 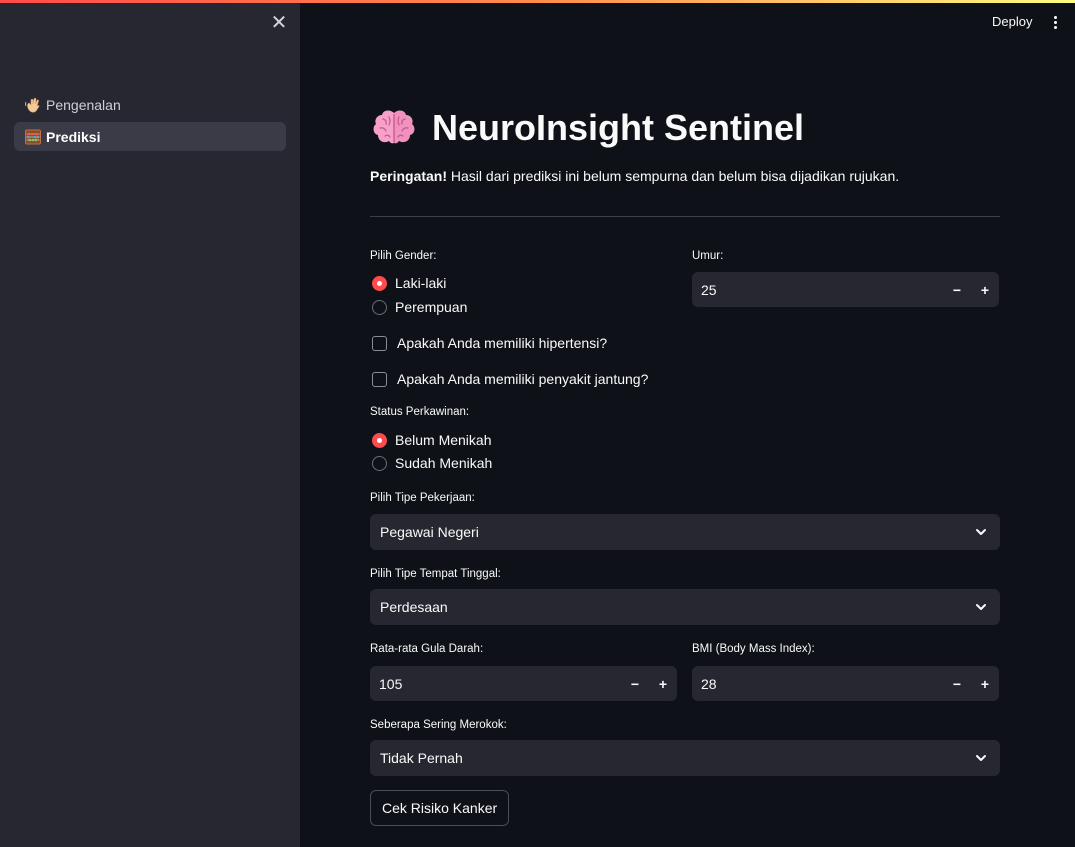 What do you see at coordinates (957, 289) in the screenshot?
I see `age-decrement-button: −` at bounding box center [957, 289].